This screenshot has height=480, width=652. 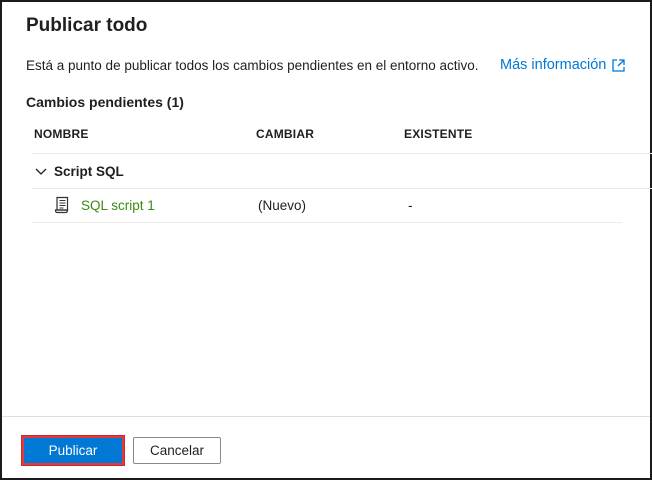 I want to click on pending-changes-title: Cambios pendientes (1), so click(x=105, y=102).